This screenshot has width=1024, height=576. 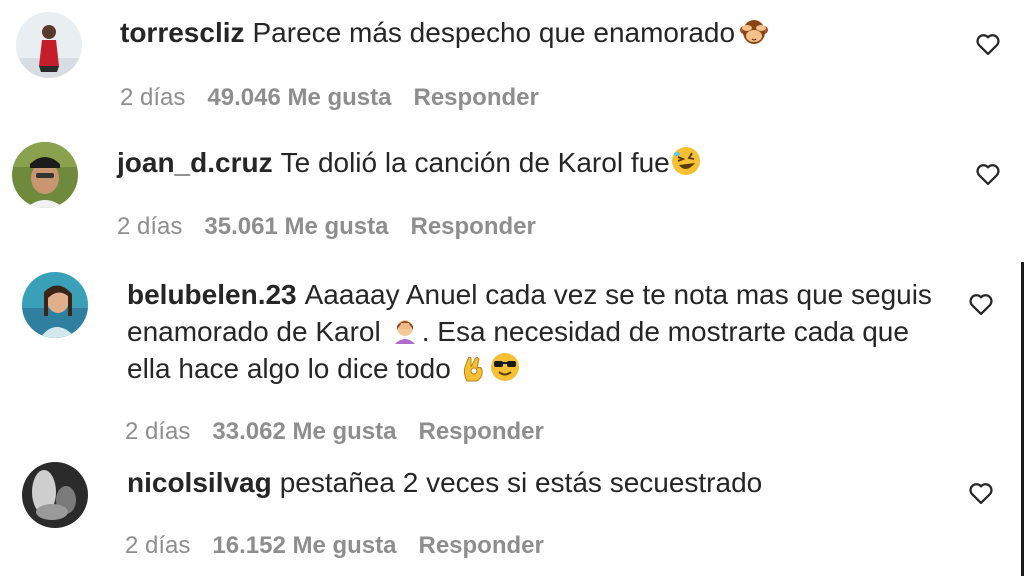 I want to click on comment-likes: 35.061 Me gusta, so click(x=296, y=226).